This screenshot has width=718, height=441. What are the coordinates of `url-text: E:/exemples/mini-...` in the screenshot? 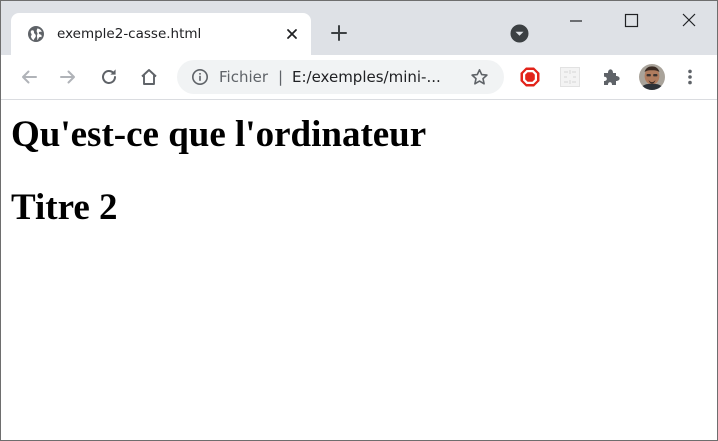 It's located at (366, 77).